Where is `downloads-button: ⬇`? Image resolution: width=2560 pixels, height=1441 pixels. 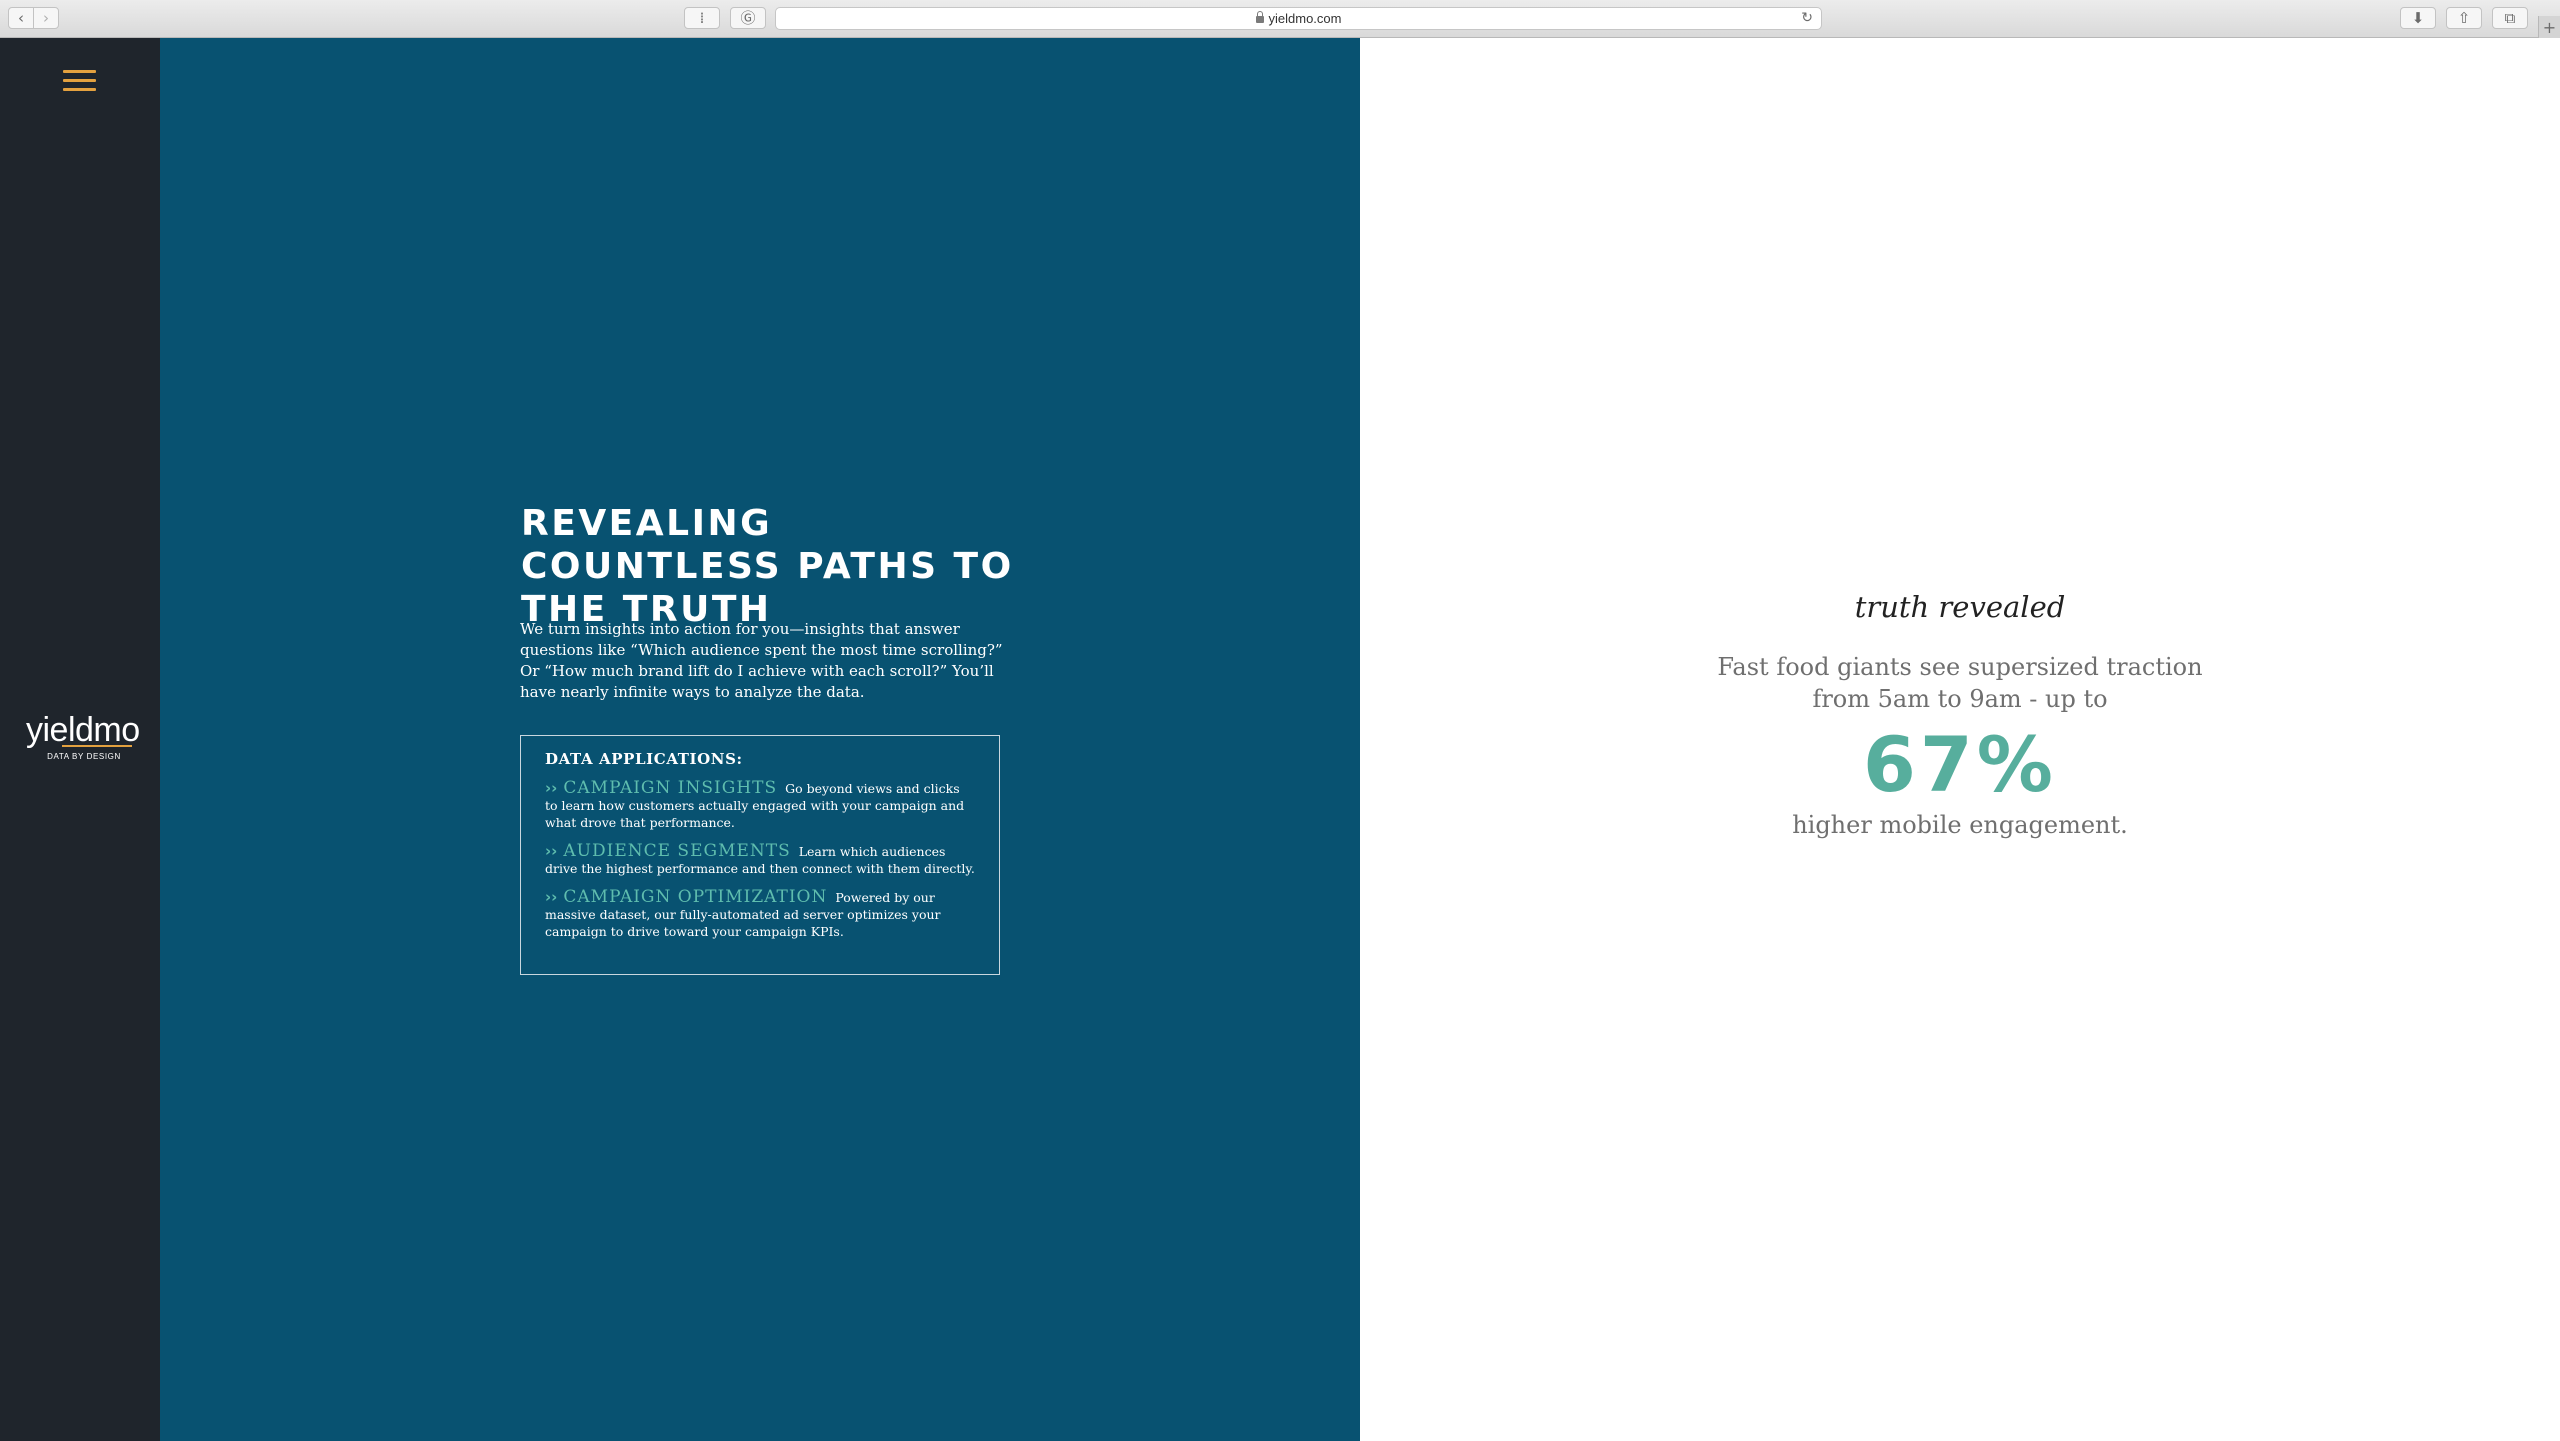
downloads-button: ⬇ is located at coordinates (2418, 18).